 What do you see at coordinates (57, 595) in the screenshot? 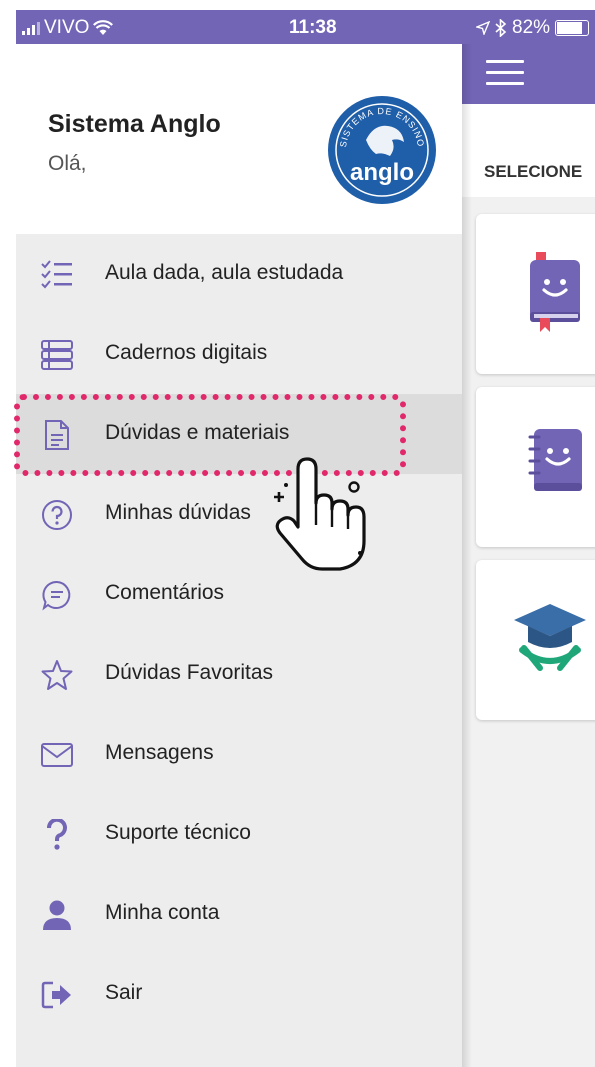
I see `comment-icon` at bounding box center [57, 595].